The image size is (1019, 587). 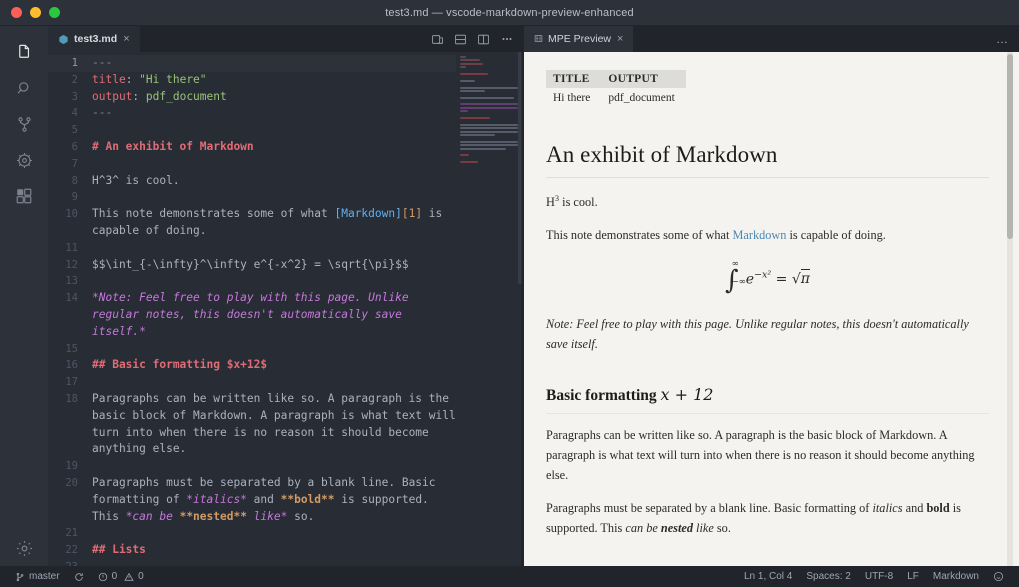 I want to click on line-number: 19, so click(x=71, y=466).